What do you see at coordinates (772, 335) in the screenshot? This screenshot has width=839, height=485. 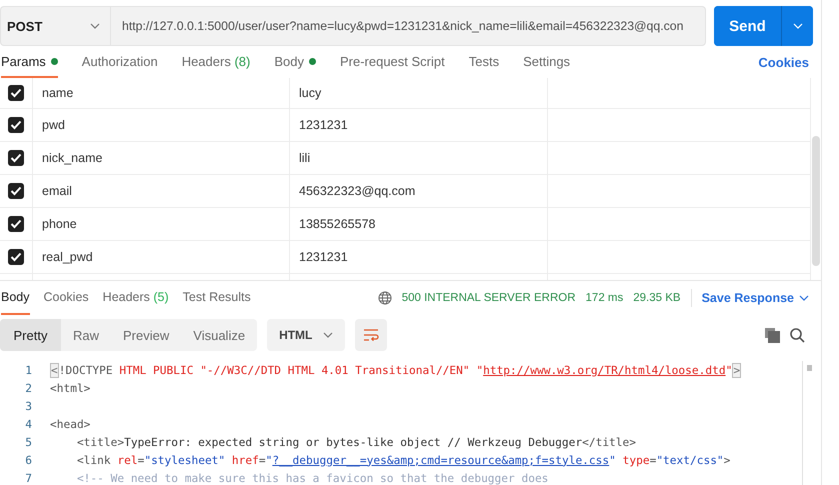 I see `copy-icon` at bounding box center [772, 335].